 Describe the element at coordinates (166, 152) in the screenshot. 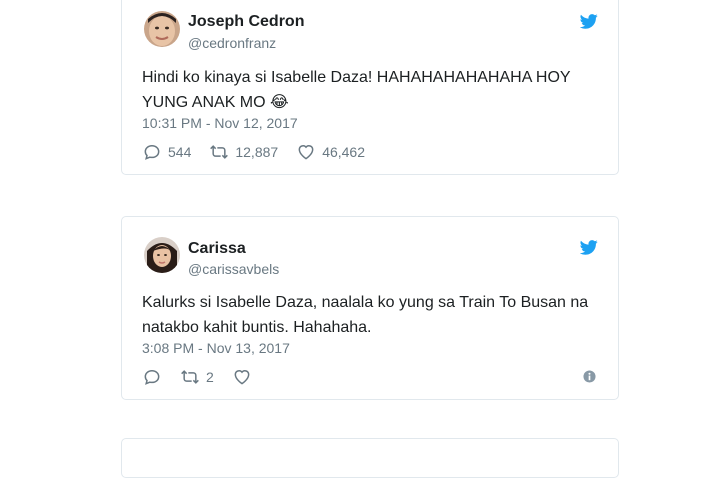

I see `reply-button: 544` at that location.